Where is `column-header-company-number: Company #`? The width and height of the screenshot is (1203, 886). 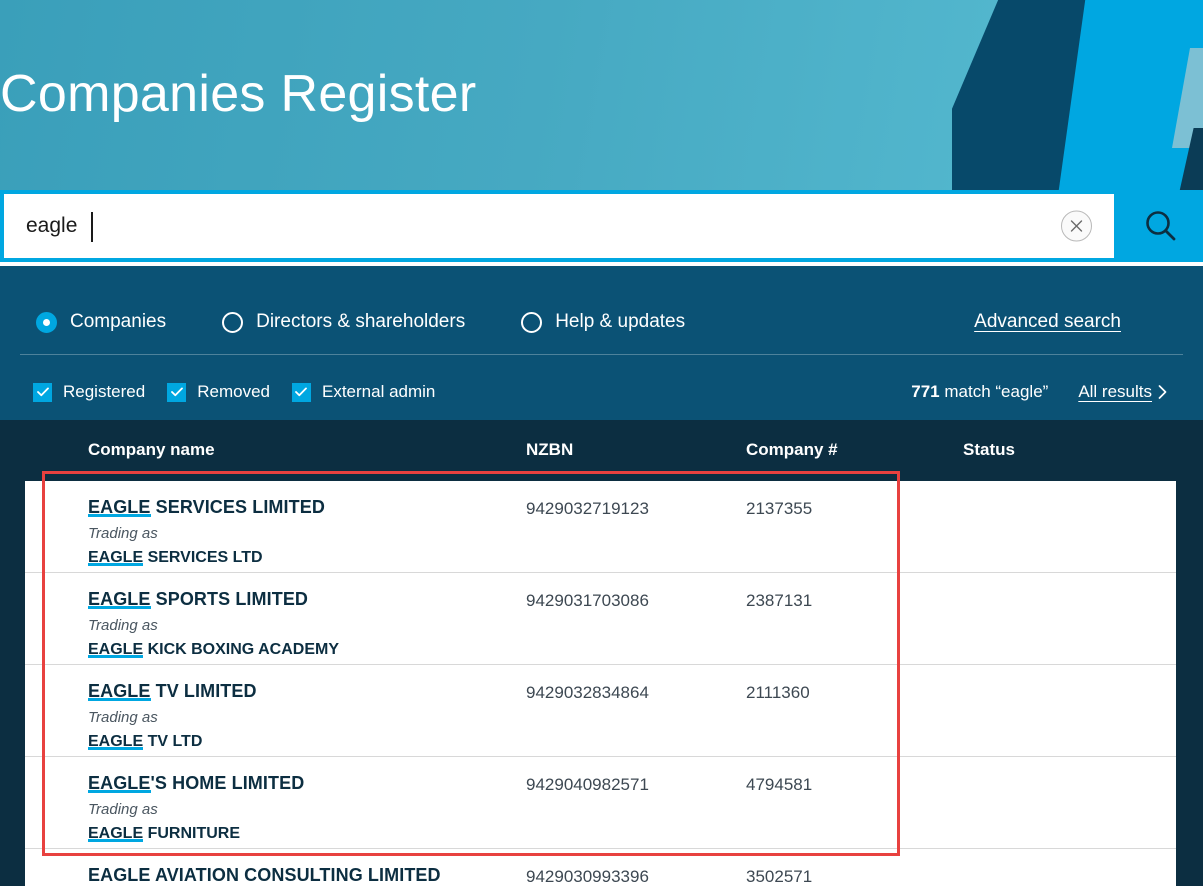
column-header-company-number: Company # is located at coordinates (792, 449).